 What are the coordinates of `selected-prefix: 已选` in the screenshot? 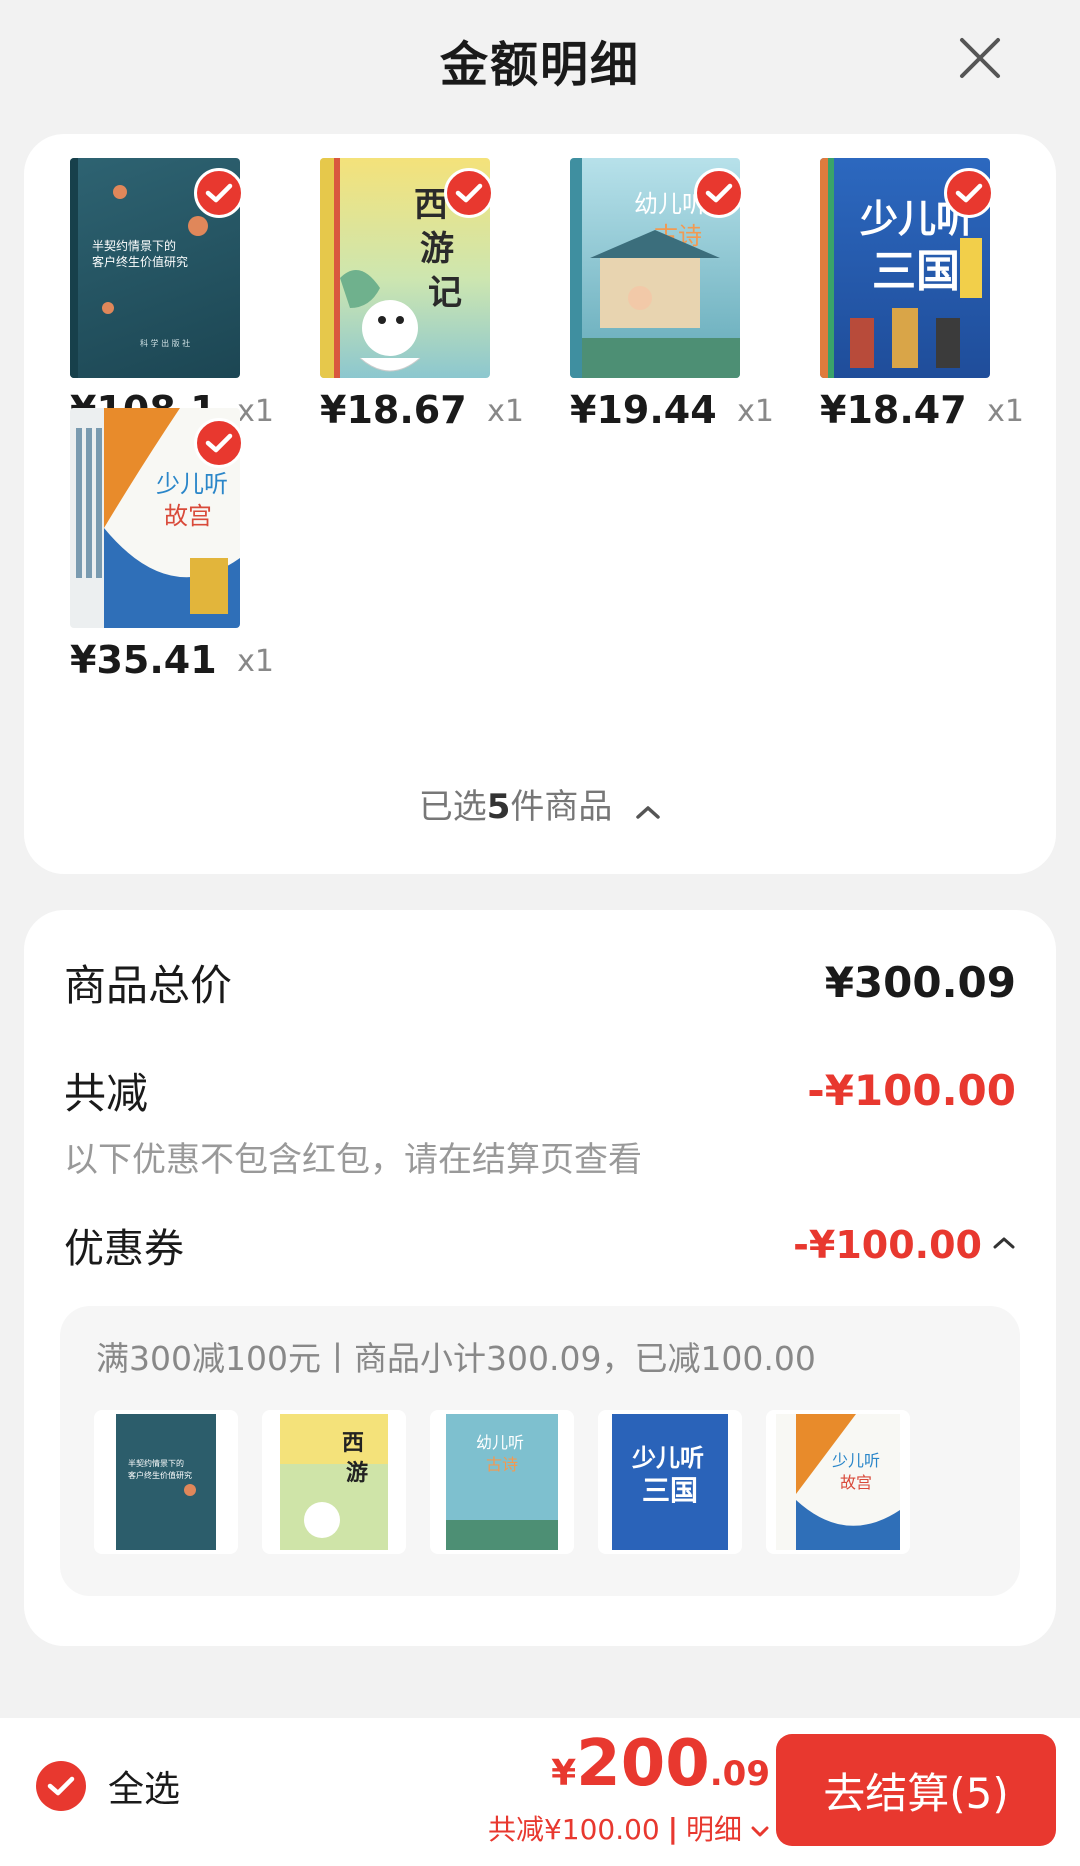 It's located at (452, 807).